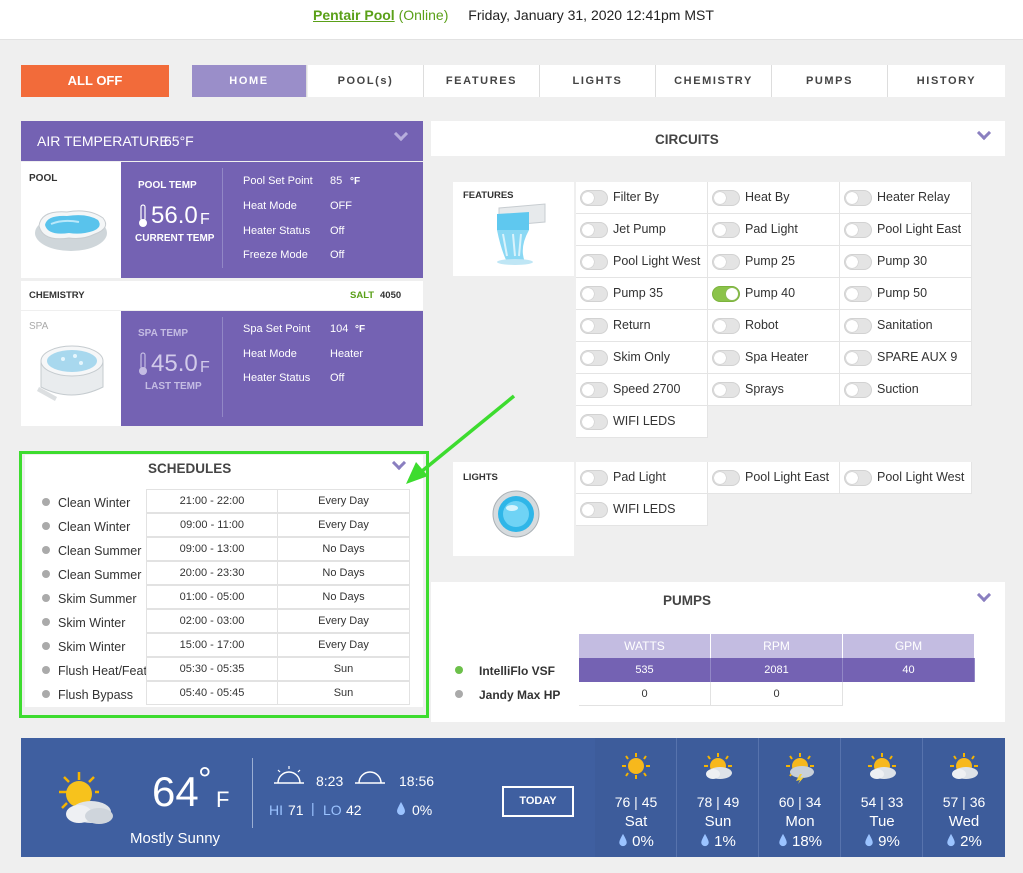  Describe the element at coordinates (906, 358) in the screenshot. I see `circuit-item: SPARE AUX 9` at that location.